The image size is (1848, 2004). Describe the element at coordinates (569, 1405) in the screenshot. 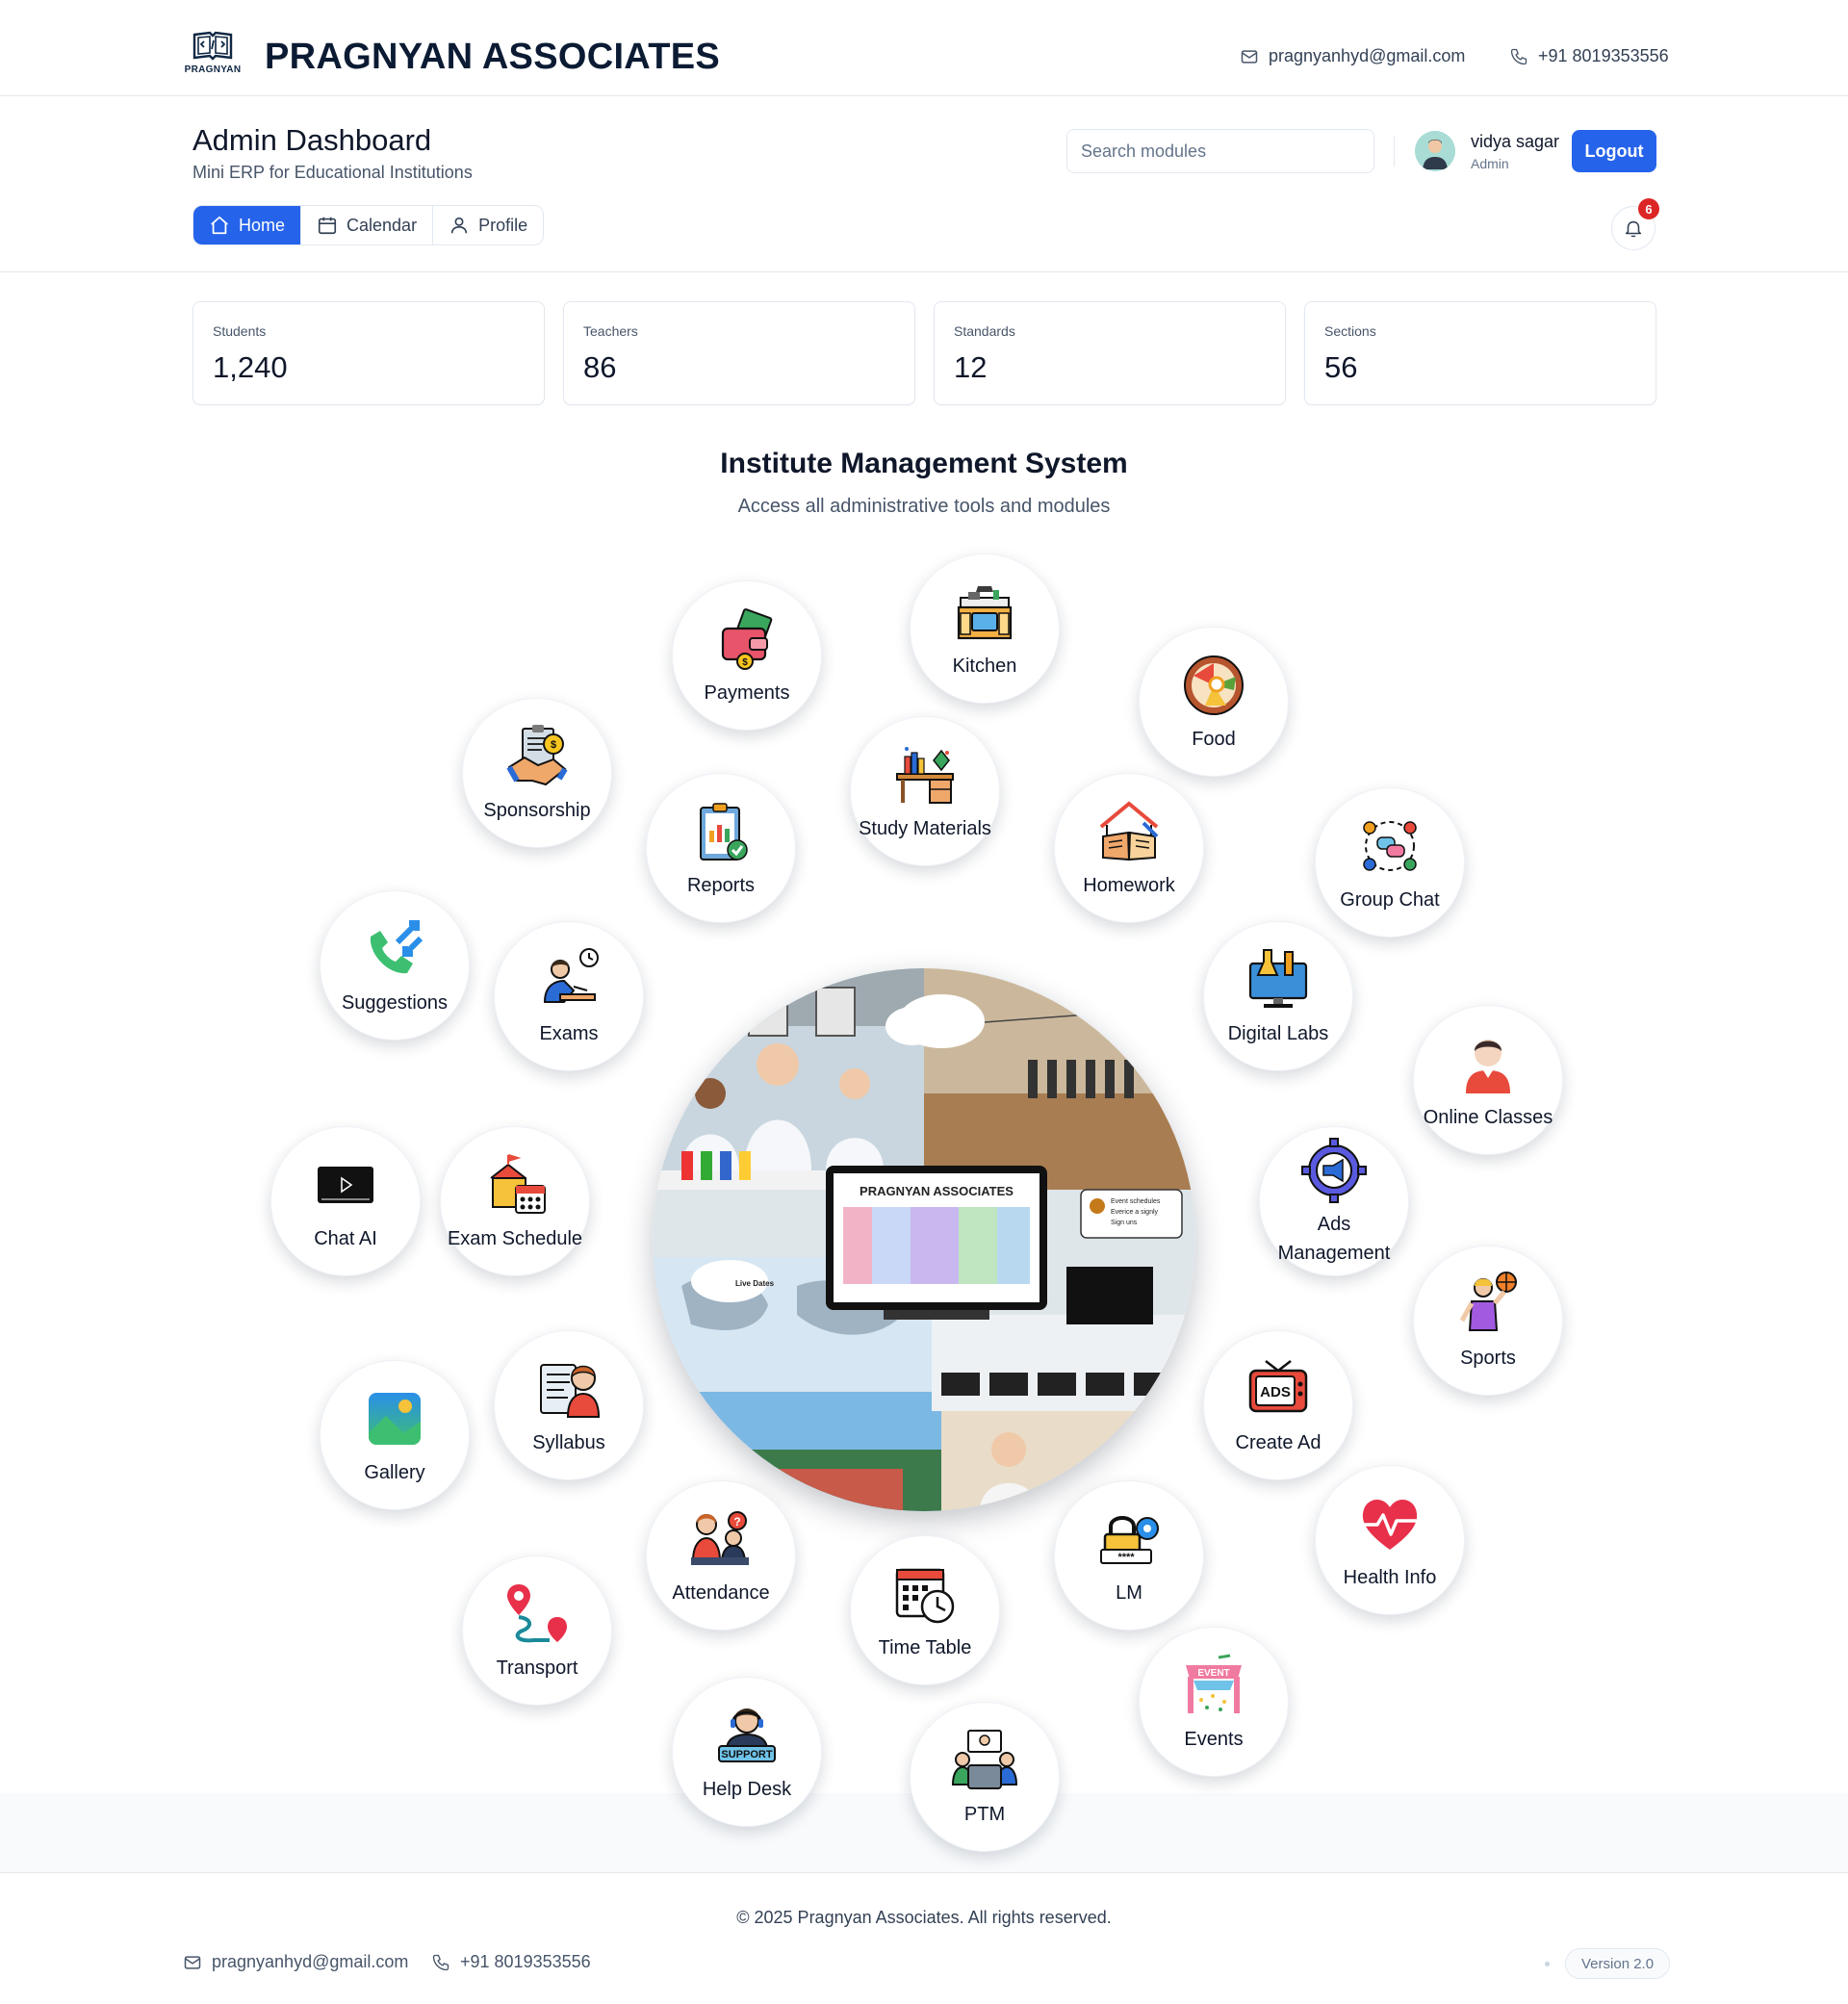

I see `module-syllabus: Syllabus` at that location.